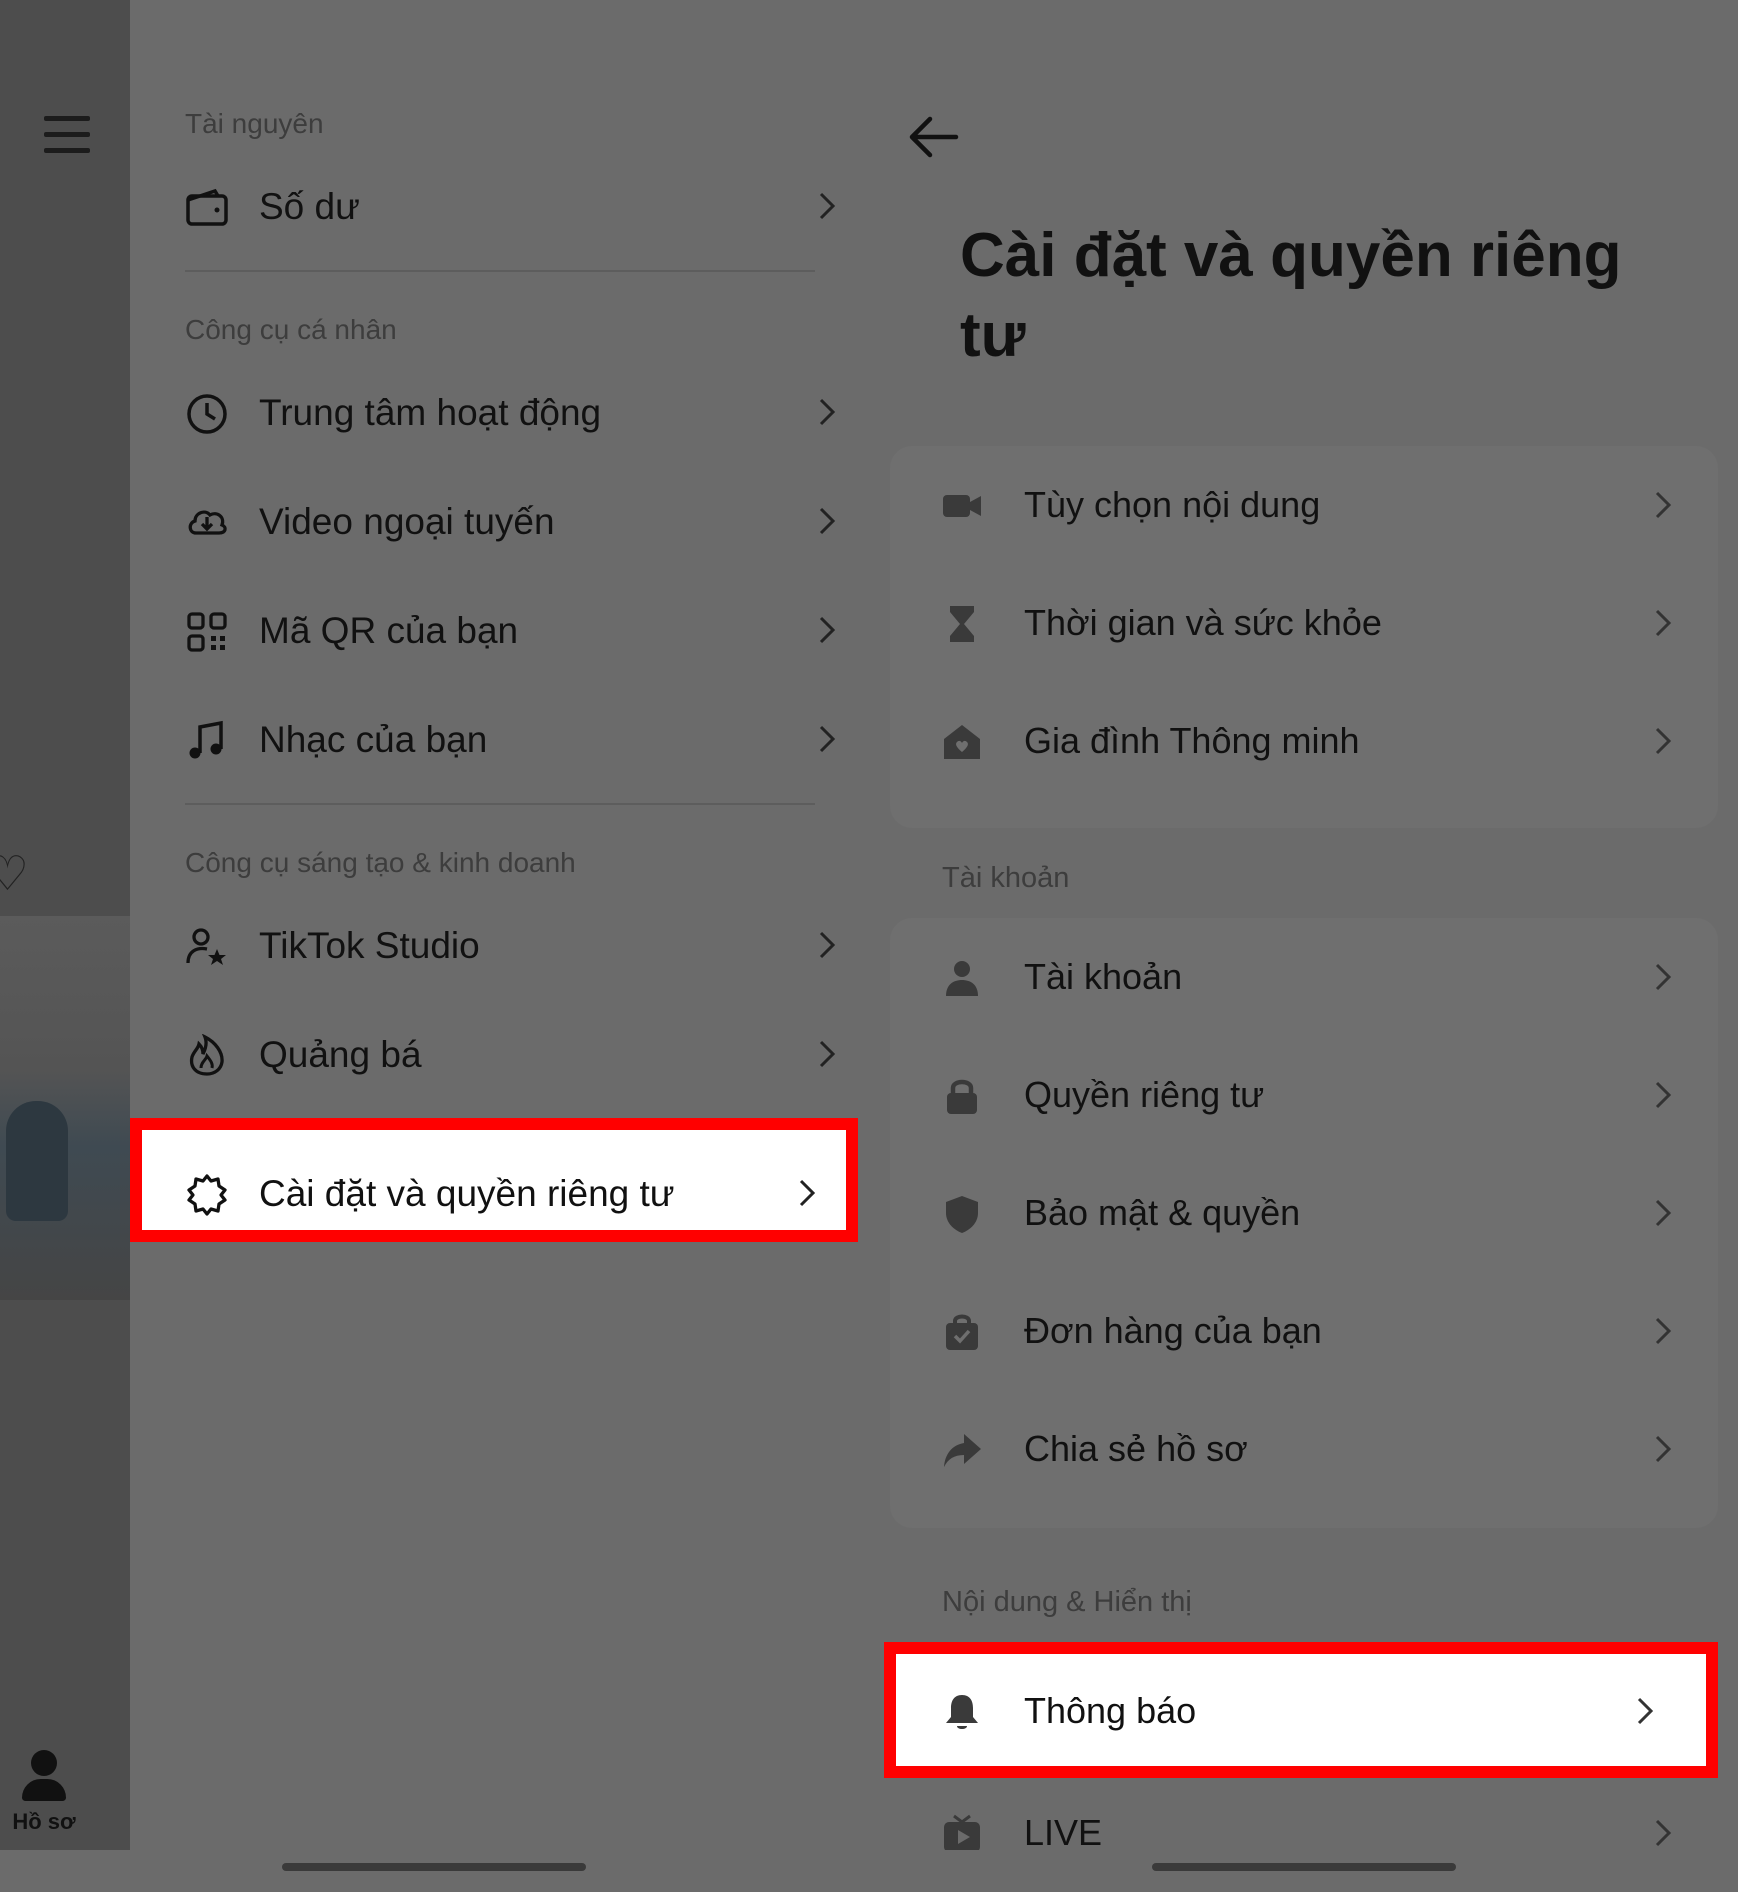  Describe the element at coordinates (207, 632) in the screenshot. I see `qr-code-icon` at that location.